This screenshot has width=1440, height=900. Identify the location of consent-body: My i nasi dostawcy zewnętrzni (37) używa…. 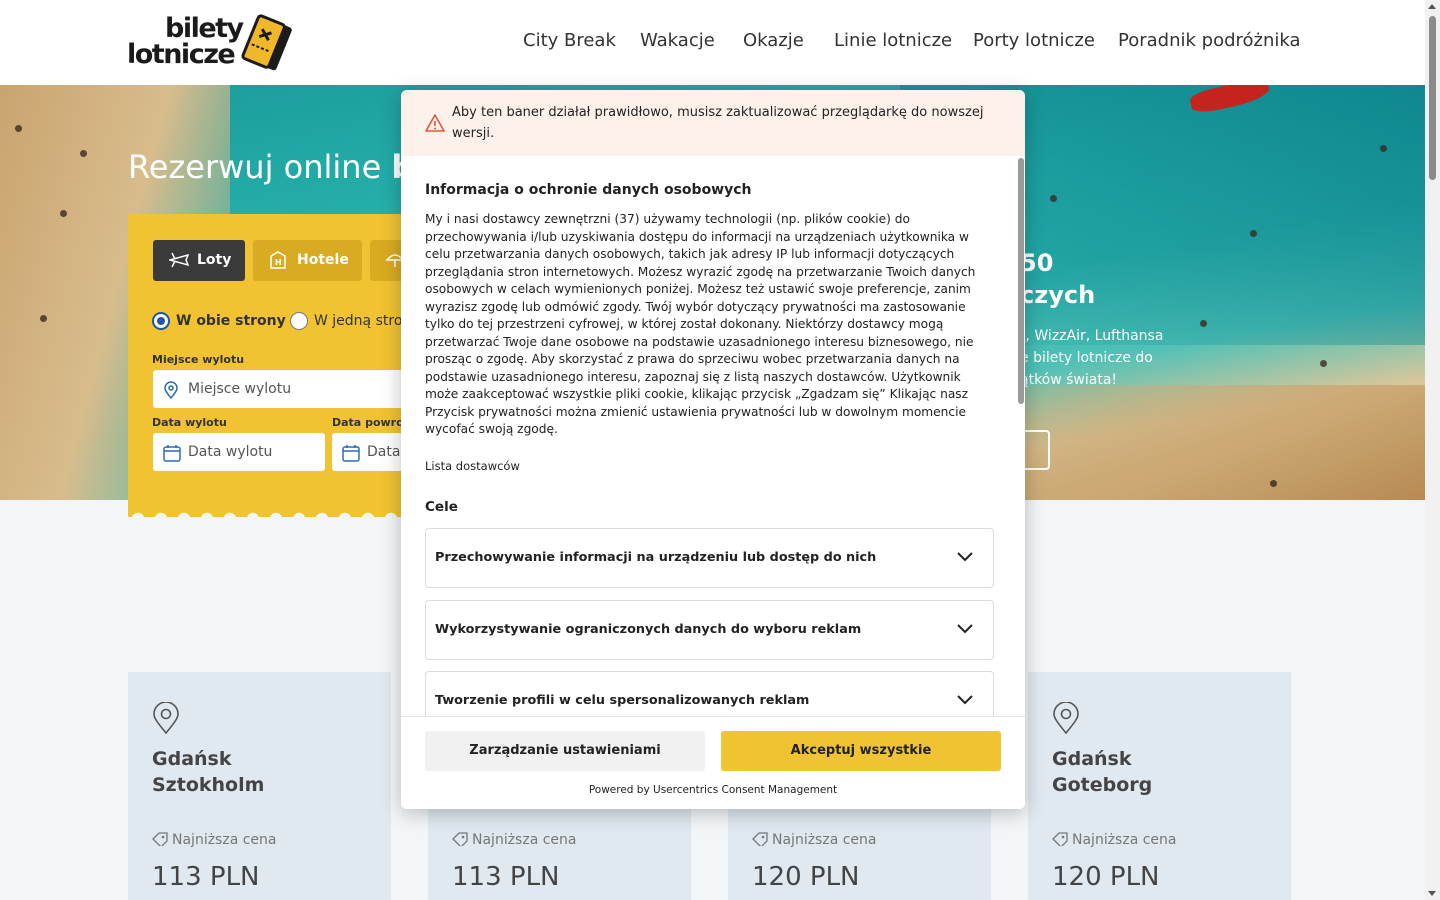
(700, 324).